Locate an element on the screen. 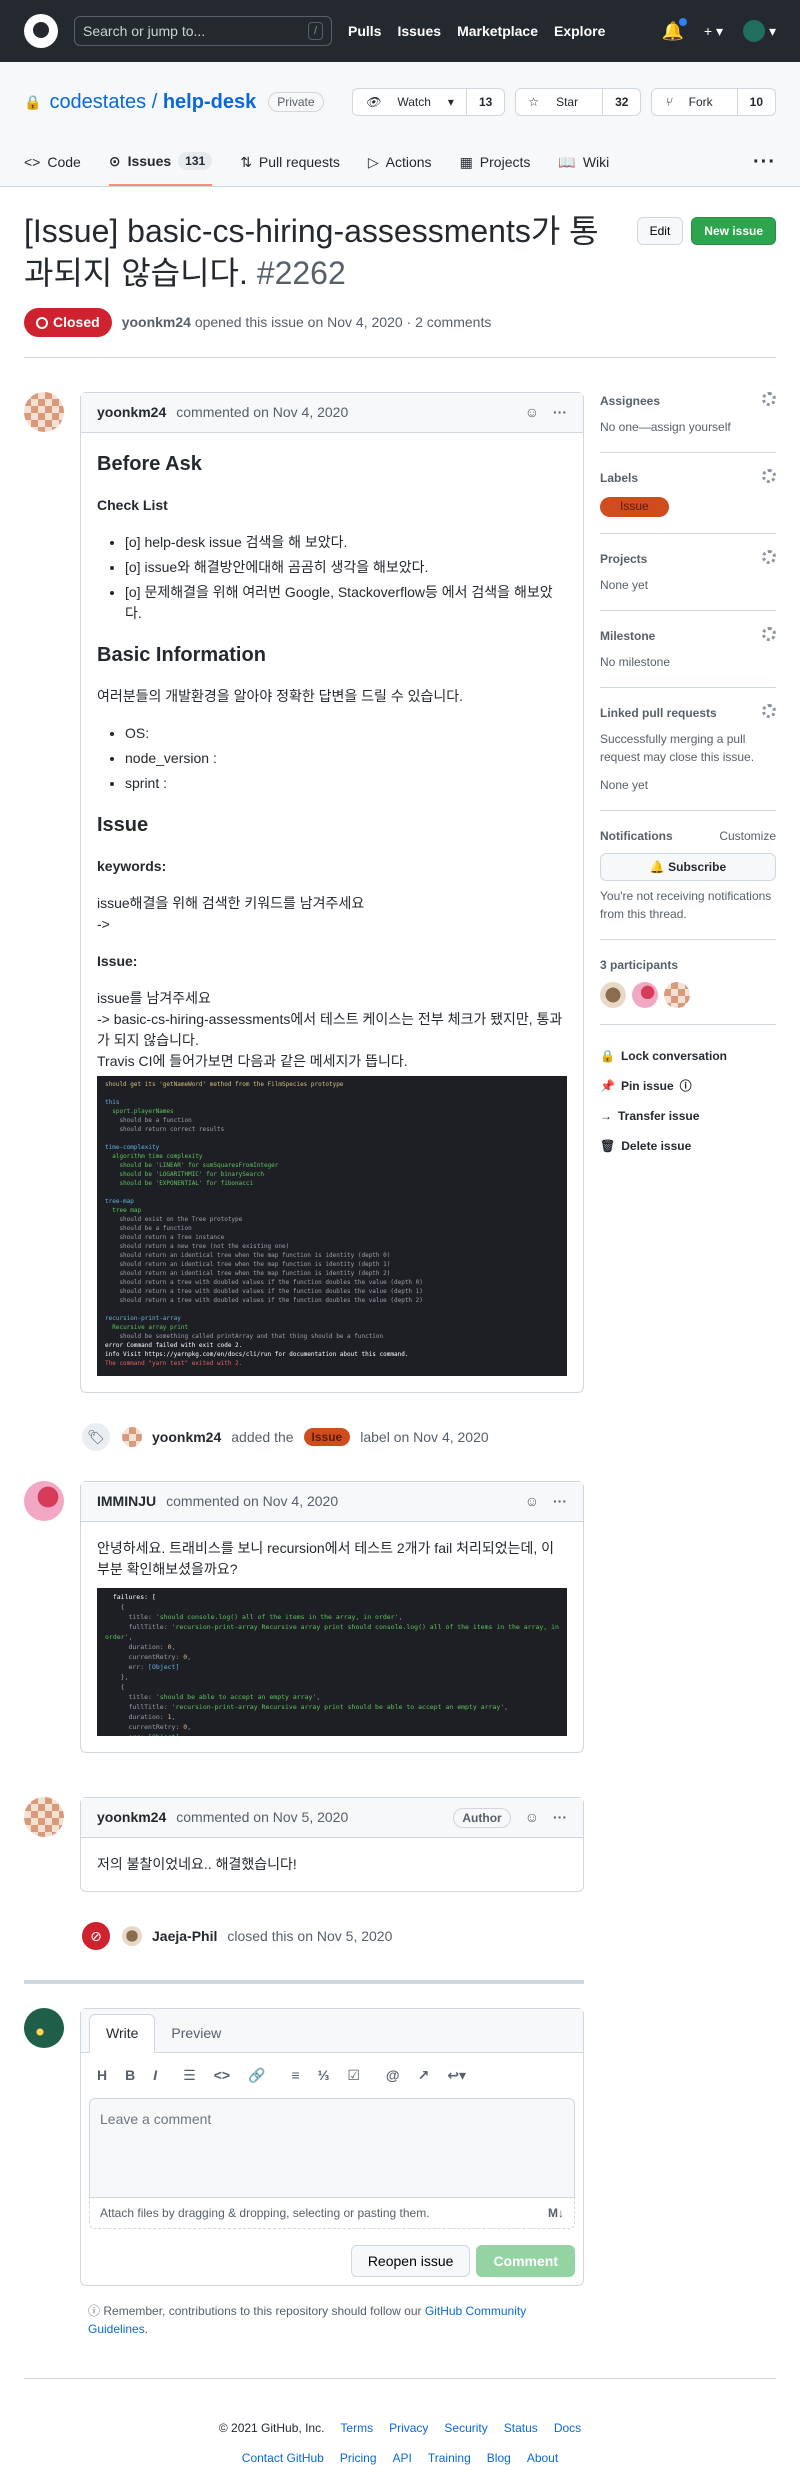 The image size is (800, 2465). footer-link-docs: Docs is located at coordinates (567, 2428).